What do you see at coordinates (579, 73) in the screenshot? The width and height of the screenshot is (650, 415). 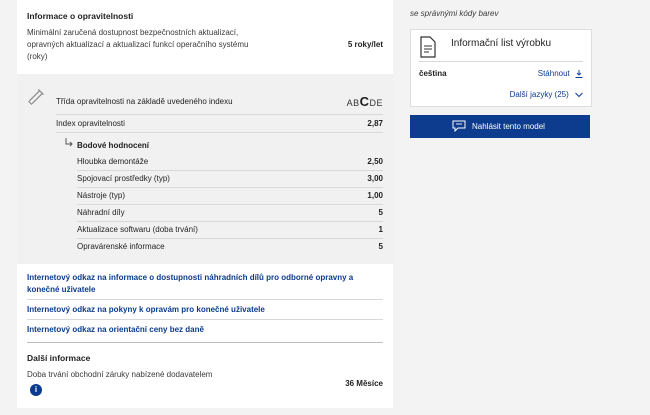 I see `download-icon` at bounding box center [579, 73].